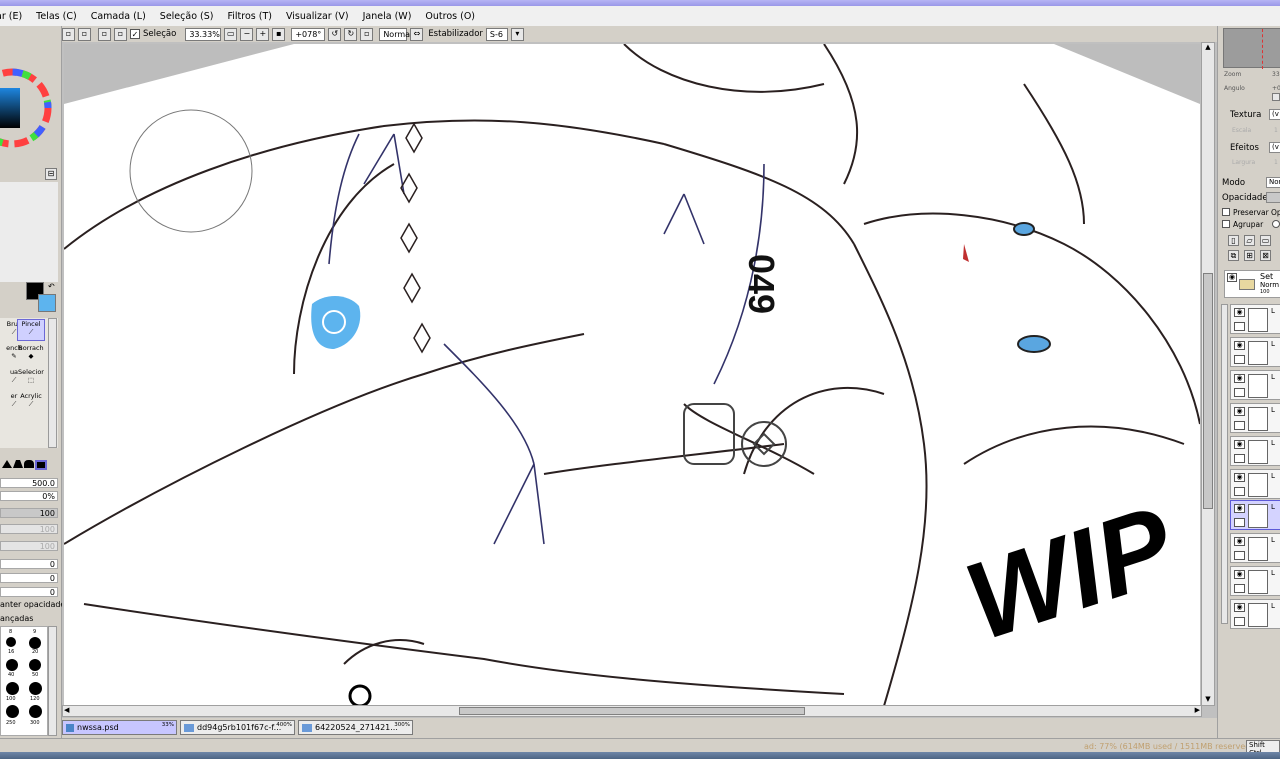 The image size is (1280, 759). What do you see at coordinates (308, 34) in the screenshot?
I see `rotation-field: +078°` at bounding box center [308, 34].